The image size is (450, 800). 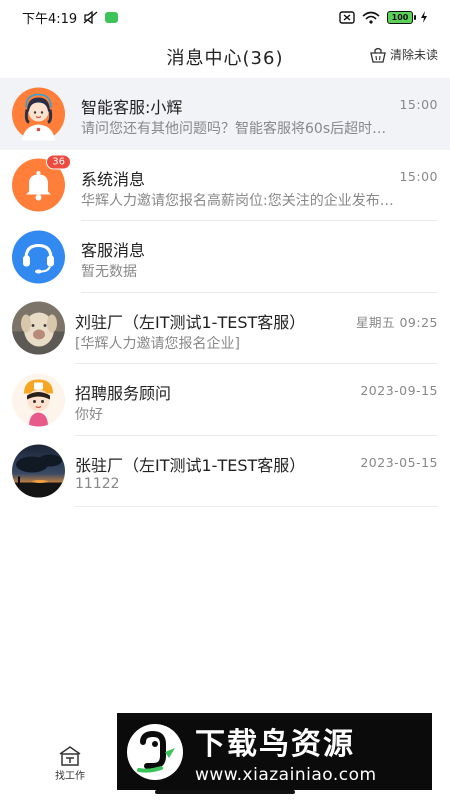 I want to click on wechat-notification-icon, so click(x=112, y=17).